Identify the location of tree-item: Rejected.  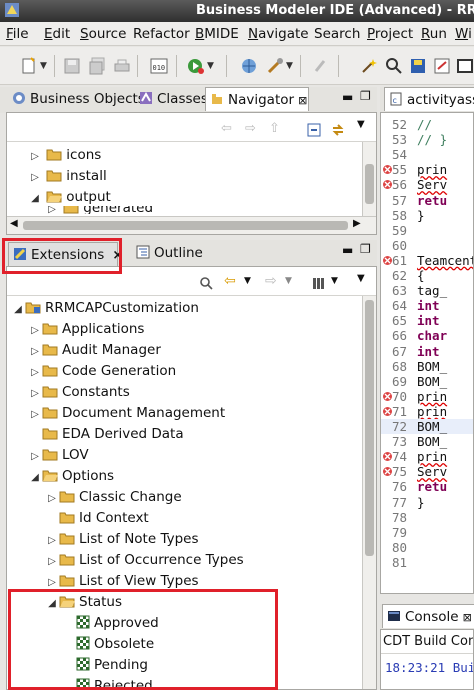
(107, 682).